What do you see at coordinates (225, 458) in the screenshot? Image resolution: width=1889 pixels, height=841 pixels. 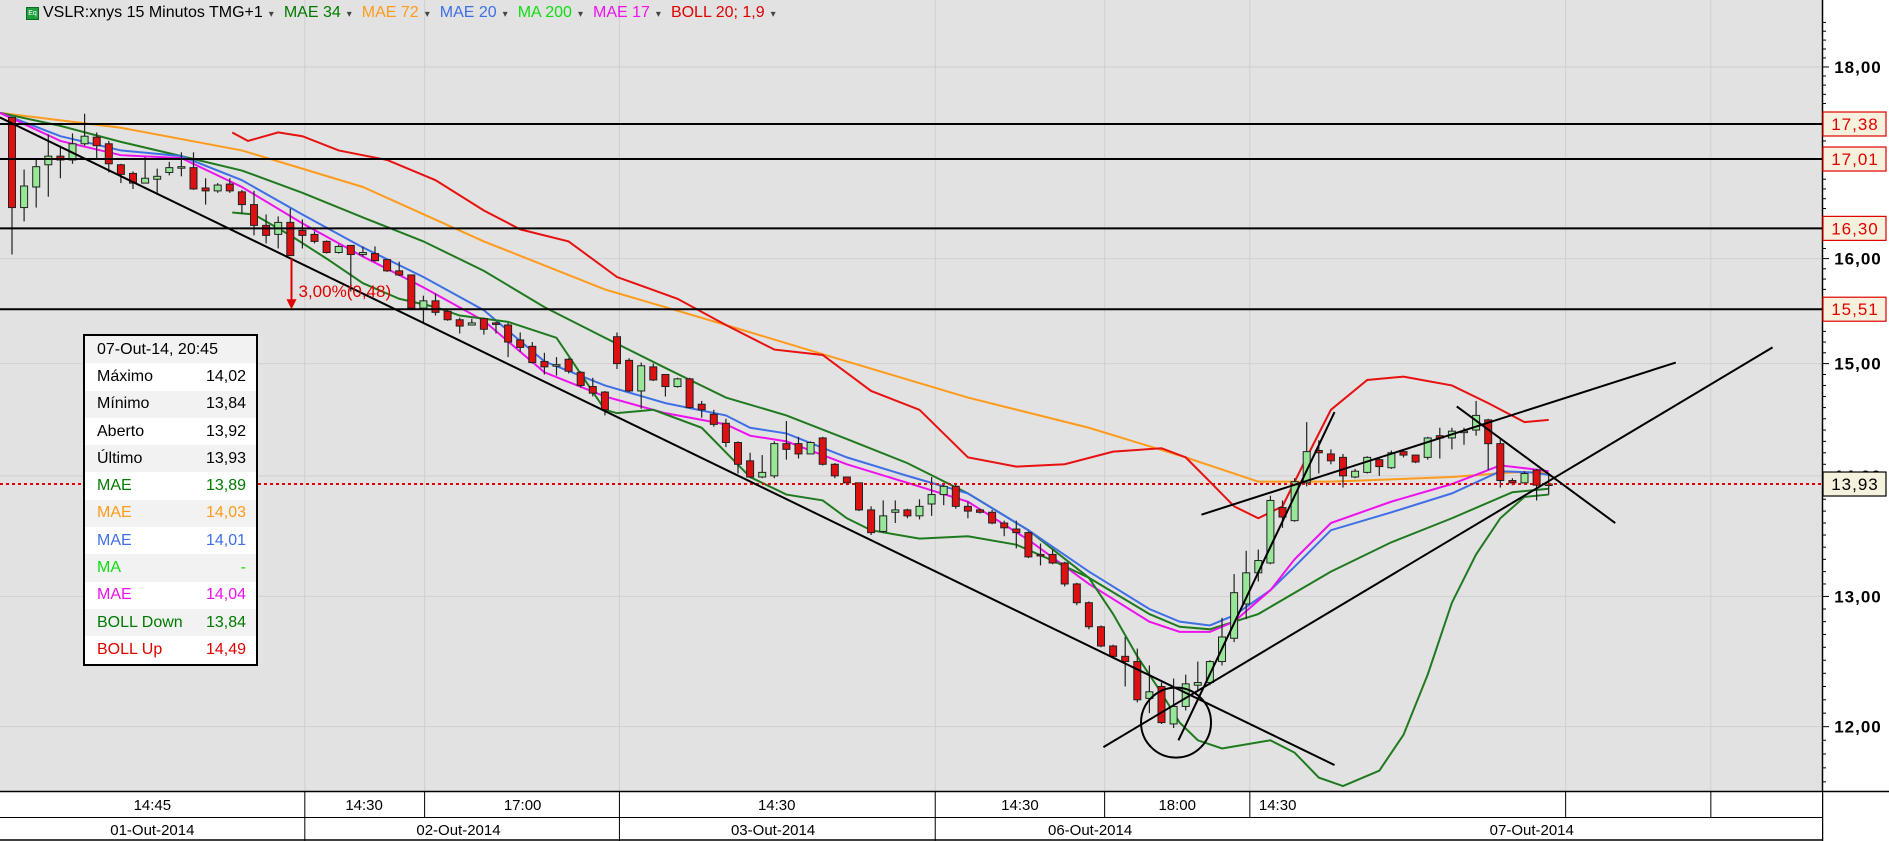 I see `info-value: 13,93` at bounding box center [225, 458].